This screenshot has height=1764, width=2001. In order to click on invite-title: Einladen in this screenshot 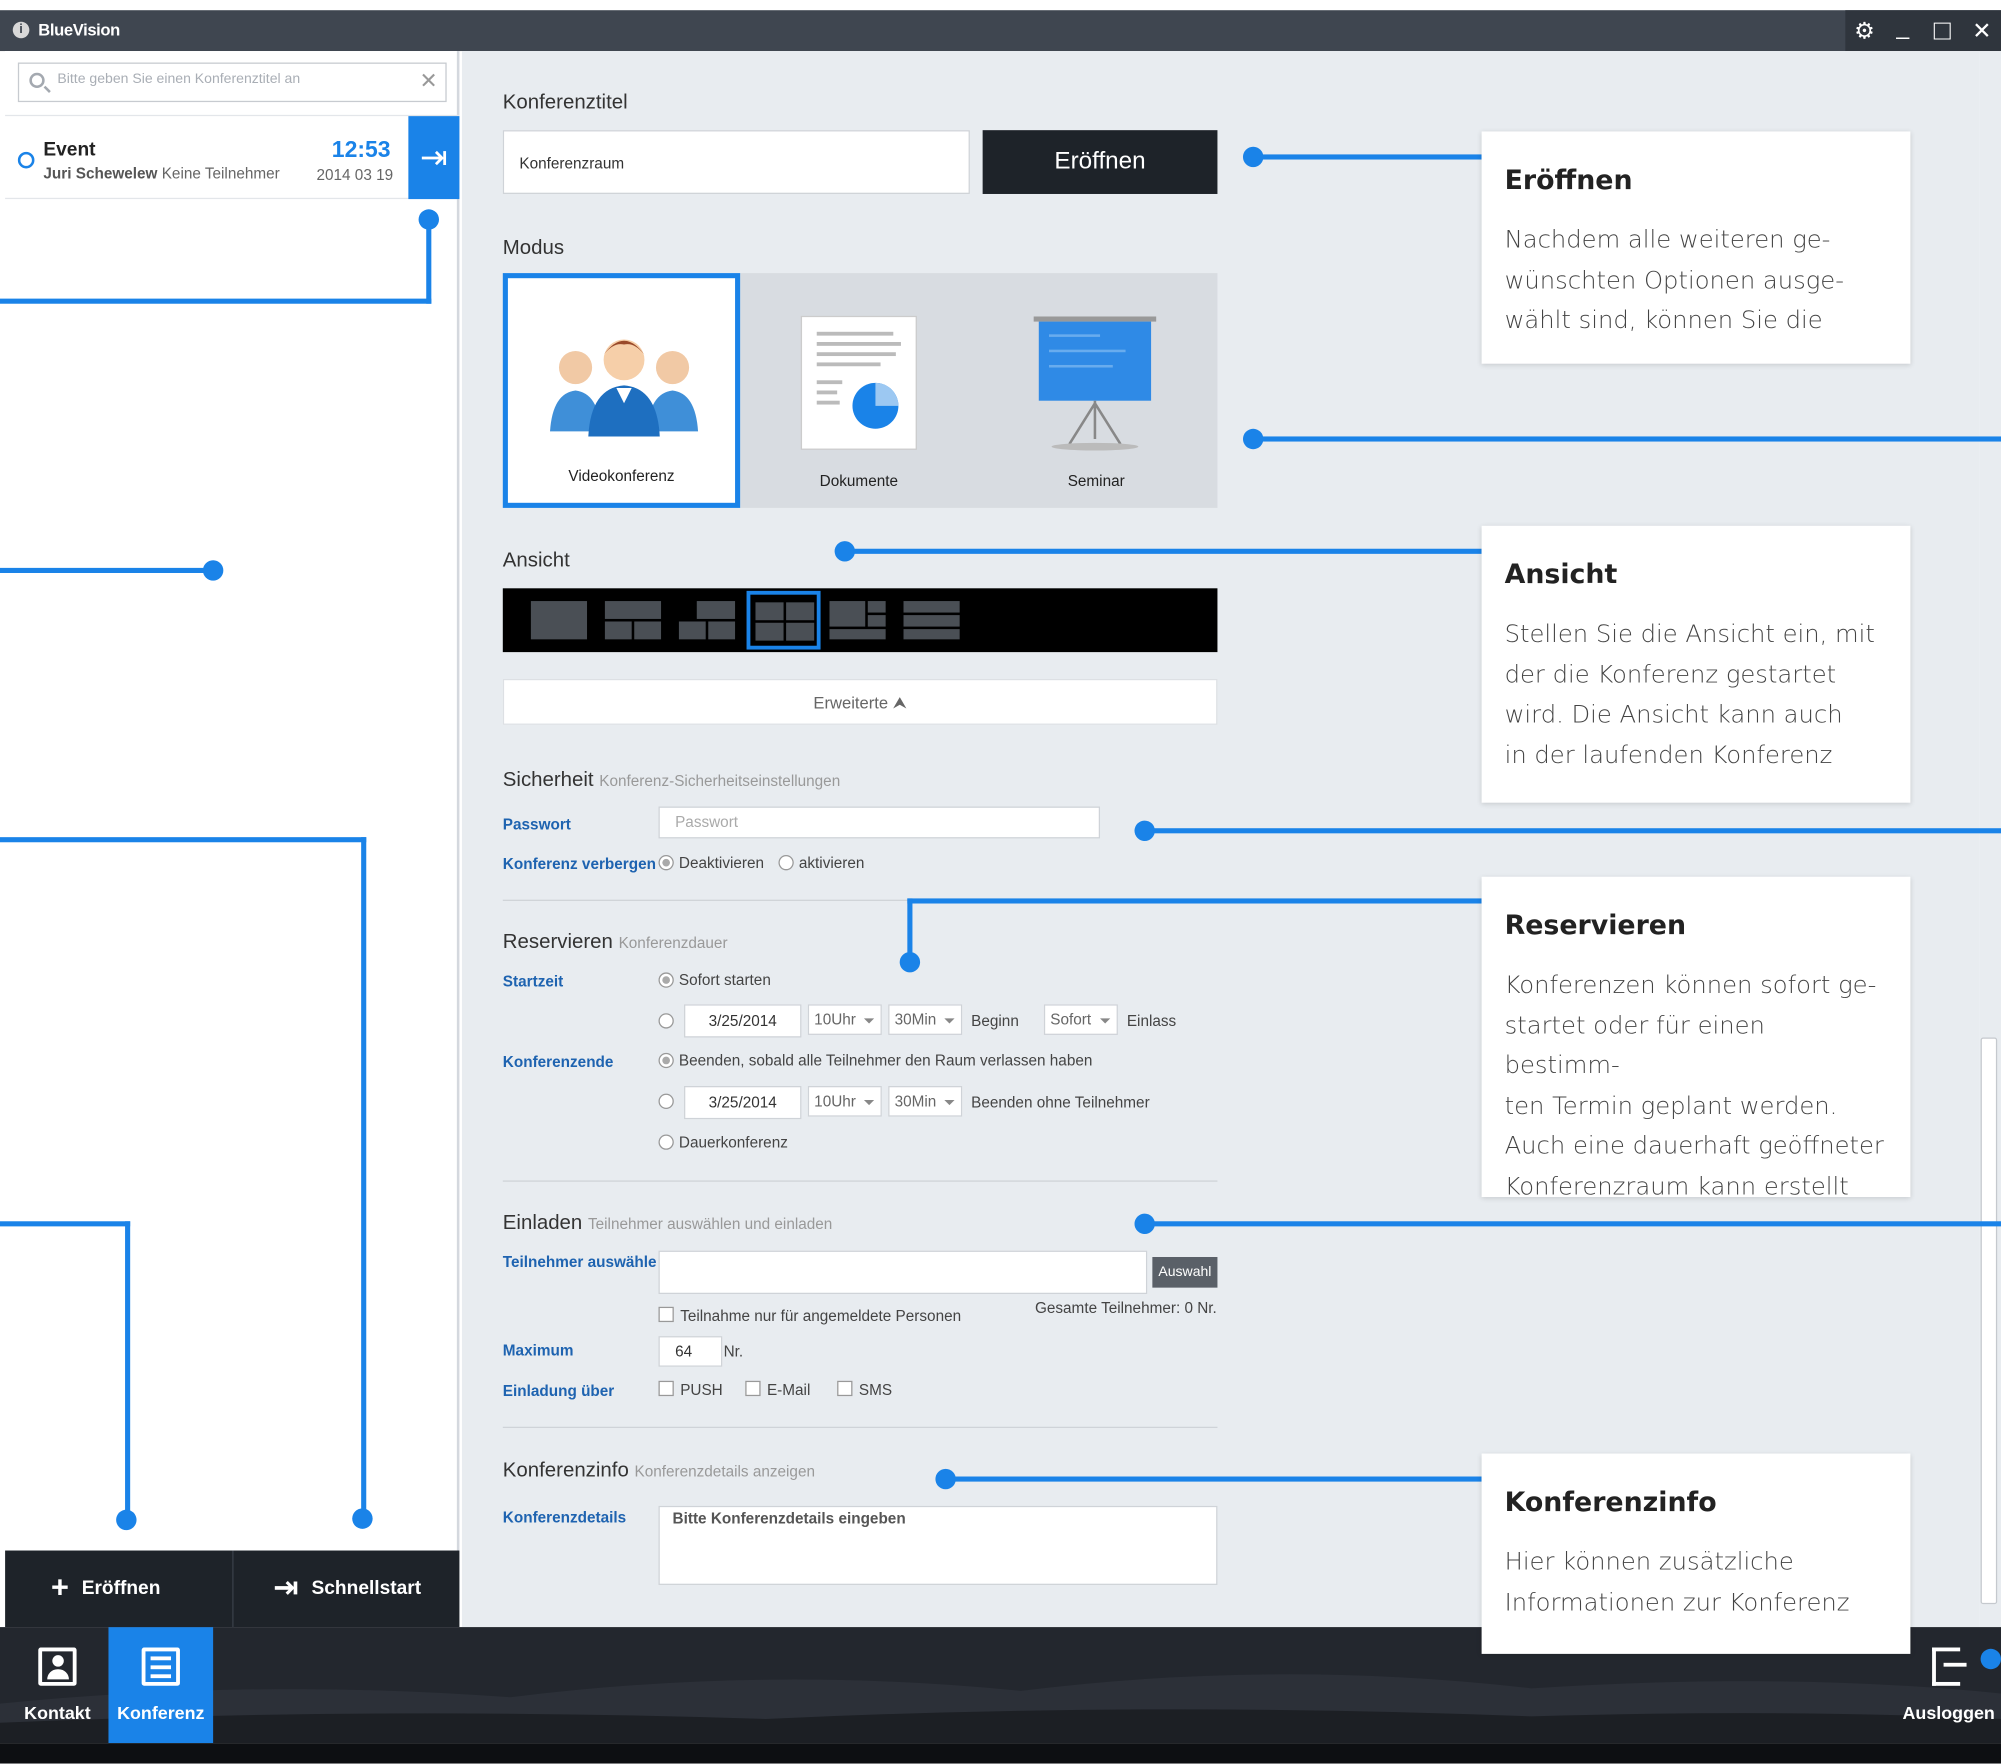, I will do `click(542, 1223)`.